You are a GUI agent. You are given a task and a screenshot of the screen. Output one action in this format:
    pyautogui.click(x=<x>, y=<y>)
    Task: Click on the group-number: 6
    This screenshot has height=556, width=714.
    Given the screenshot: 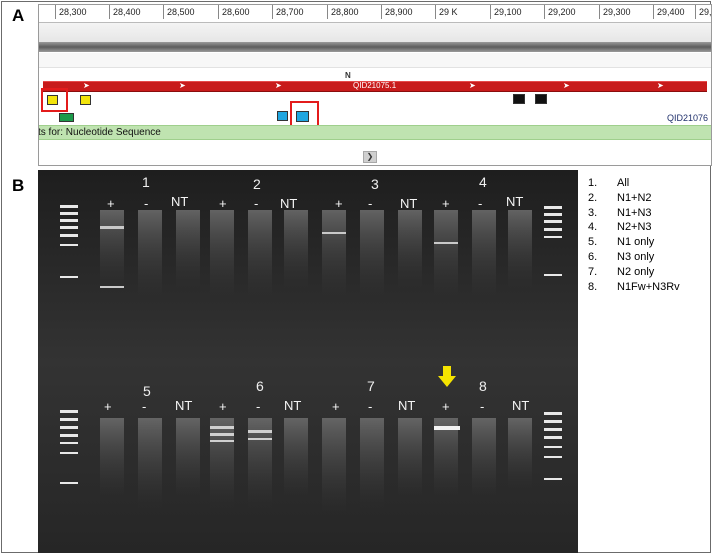 What is the action you would take?
    pyautogui.click(x=260, y=386)
    